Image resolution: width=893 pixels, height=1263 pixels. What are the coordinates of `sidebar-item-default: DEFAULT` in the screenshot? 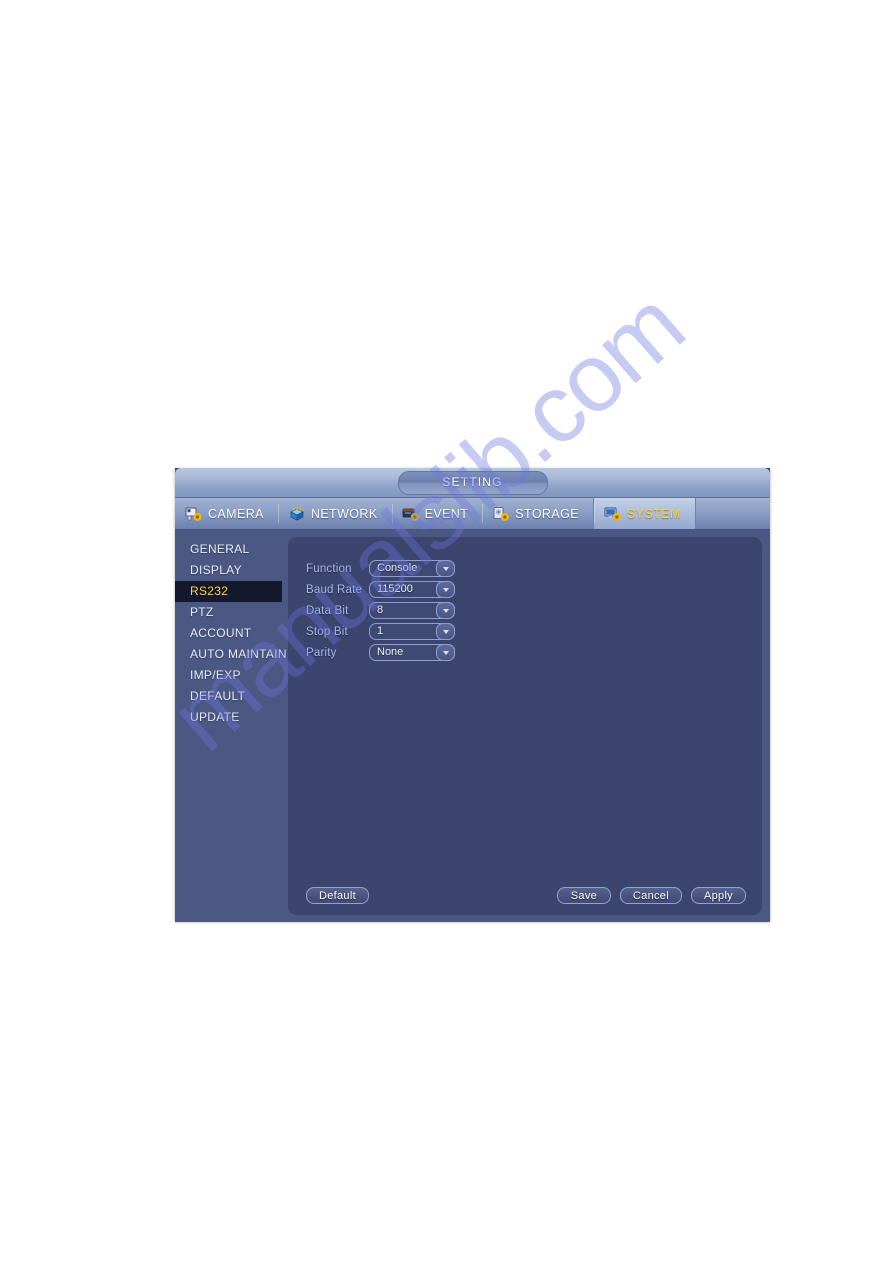 It's located at (228, 696).